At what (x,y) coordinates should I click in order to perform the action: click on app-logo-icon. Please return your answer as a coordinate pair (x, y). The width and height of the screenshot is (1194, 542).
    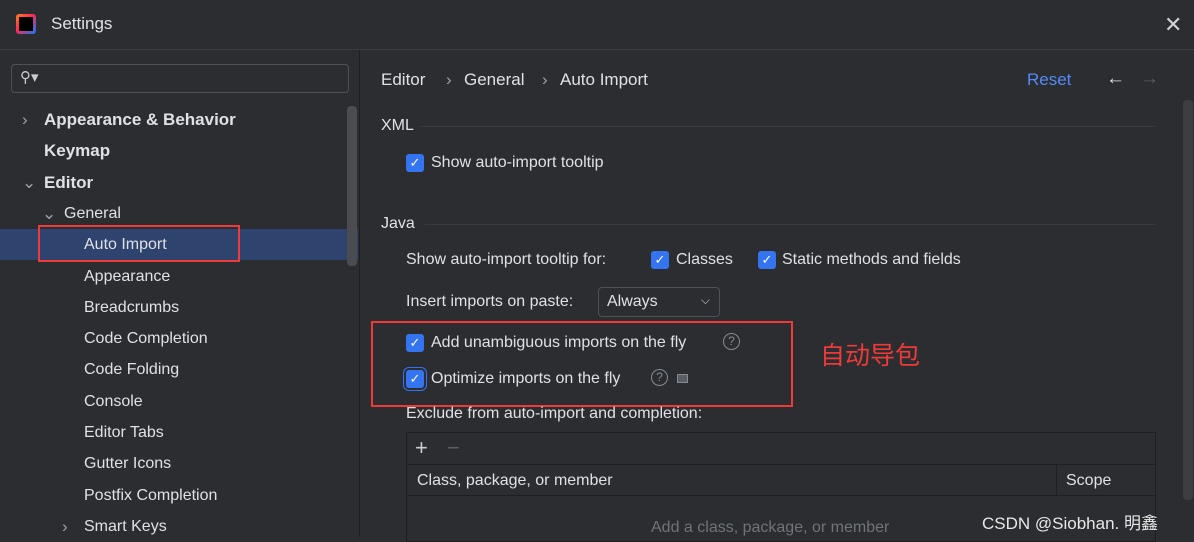
    Looking at the image, I should click on (26, 24).